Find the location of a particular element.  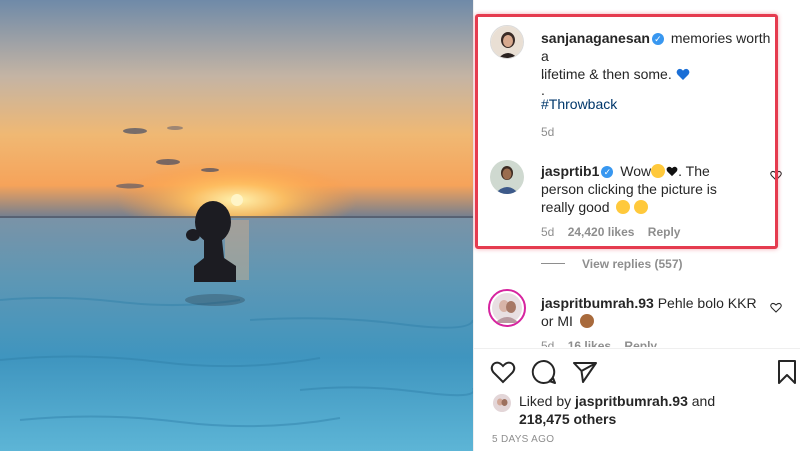

laughing-emoji-icon is located at coordinates (623, 207).